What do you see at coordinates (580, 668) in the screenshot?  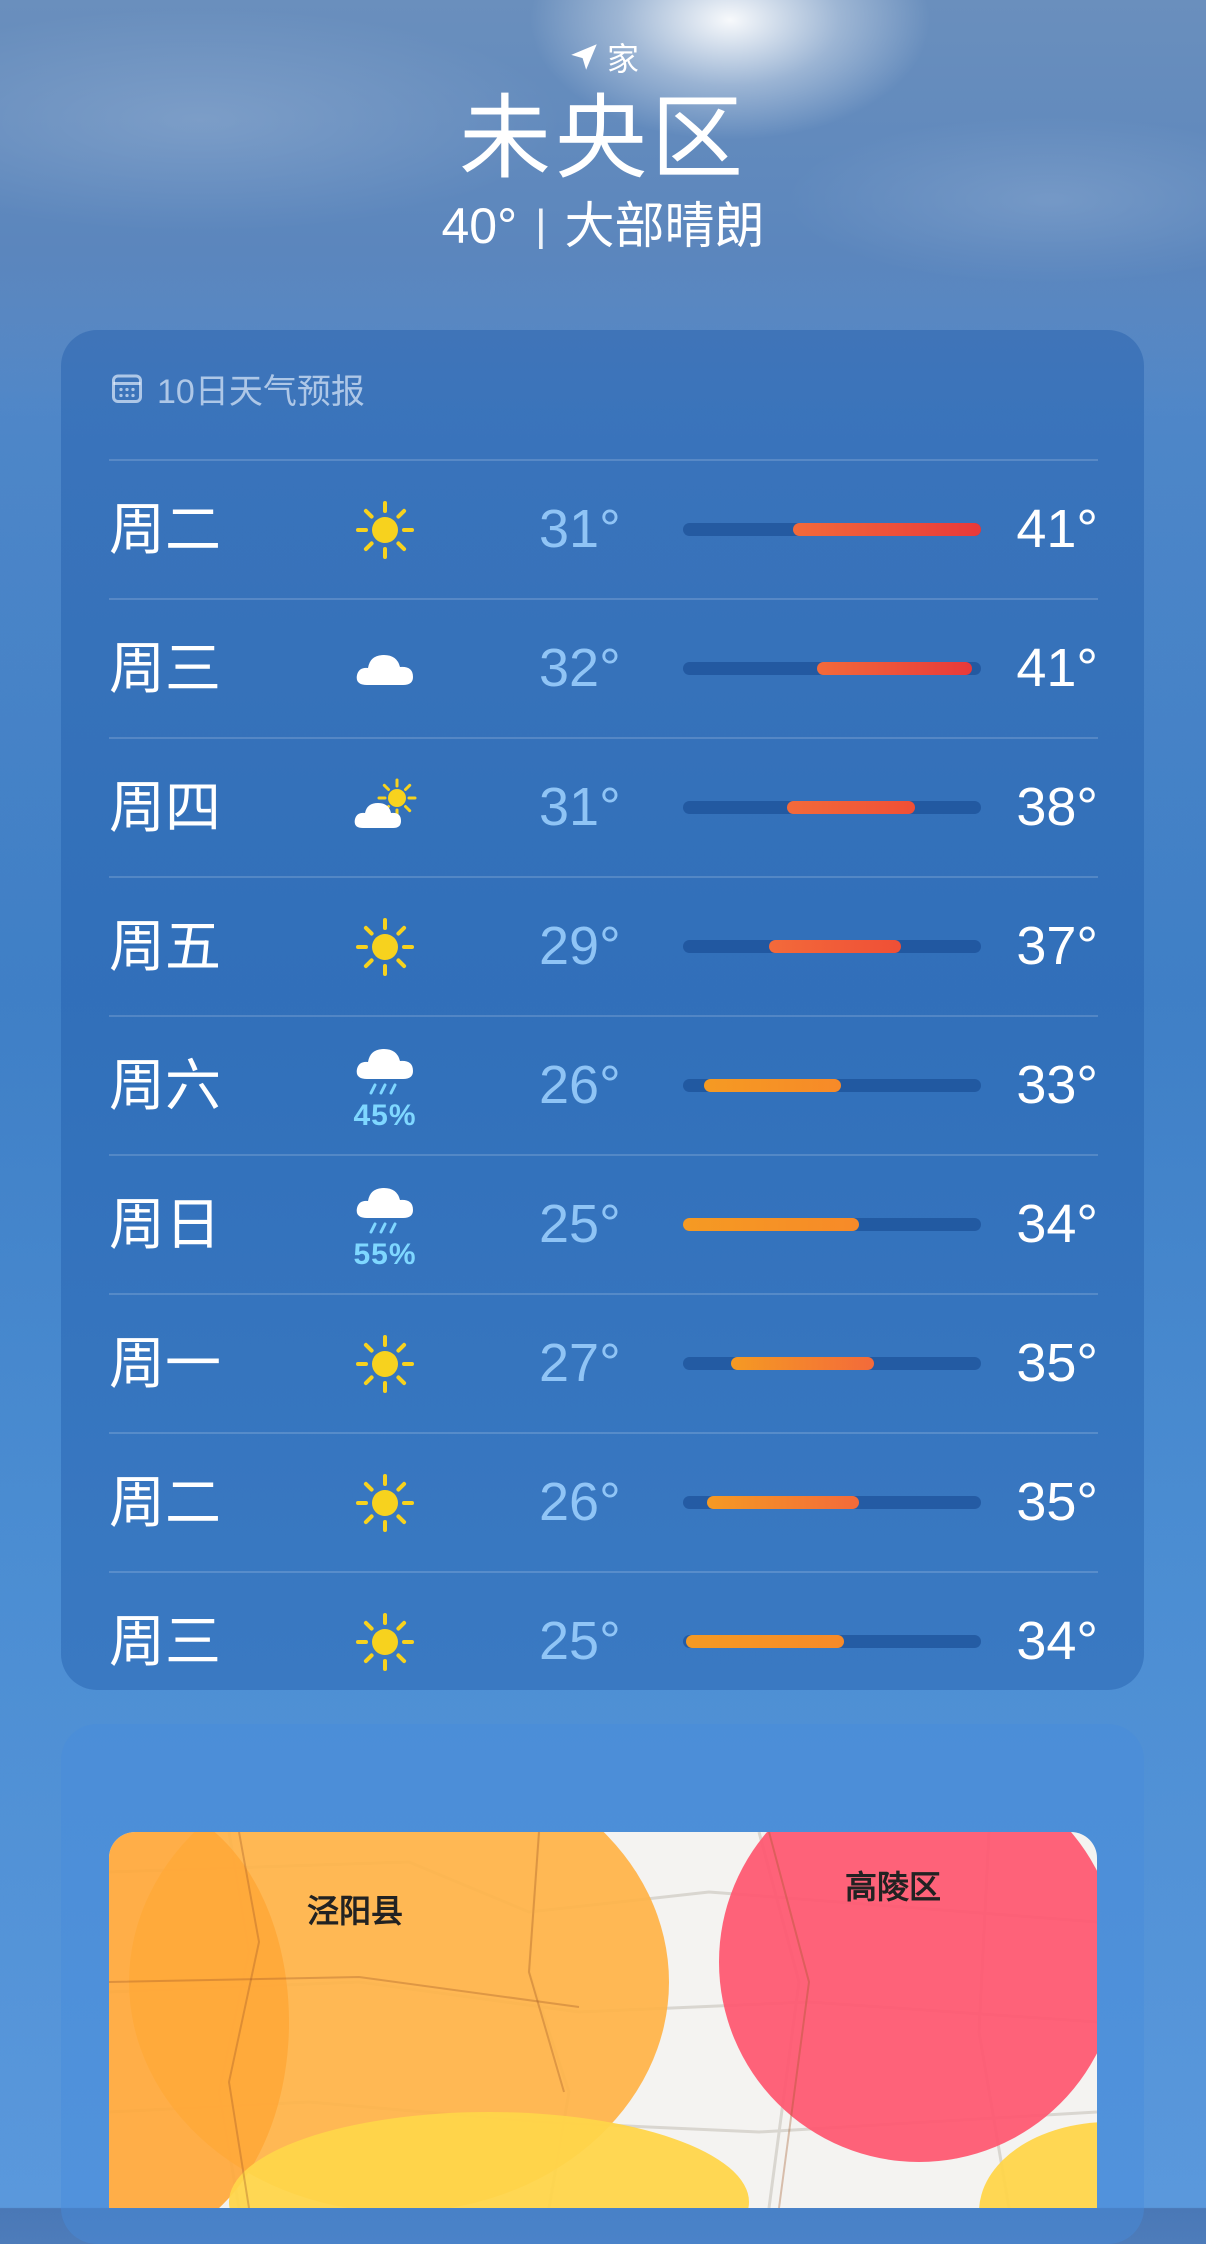 I see `low-temperature: 32°` at bounding box center [580, 668].